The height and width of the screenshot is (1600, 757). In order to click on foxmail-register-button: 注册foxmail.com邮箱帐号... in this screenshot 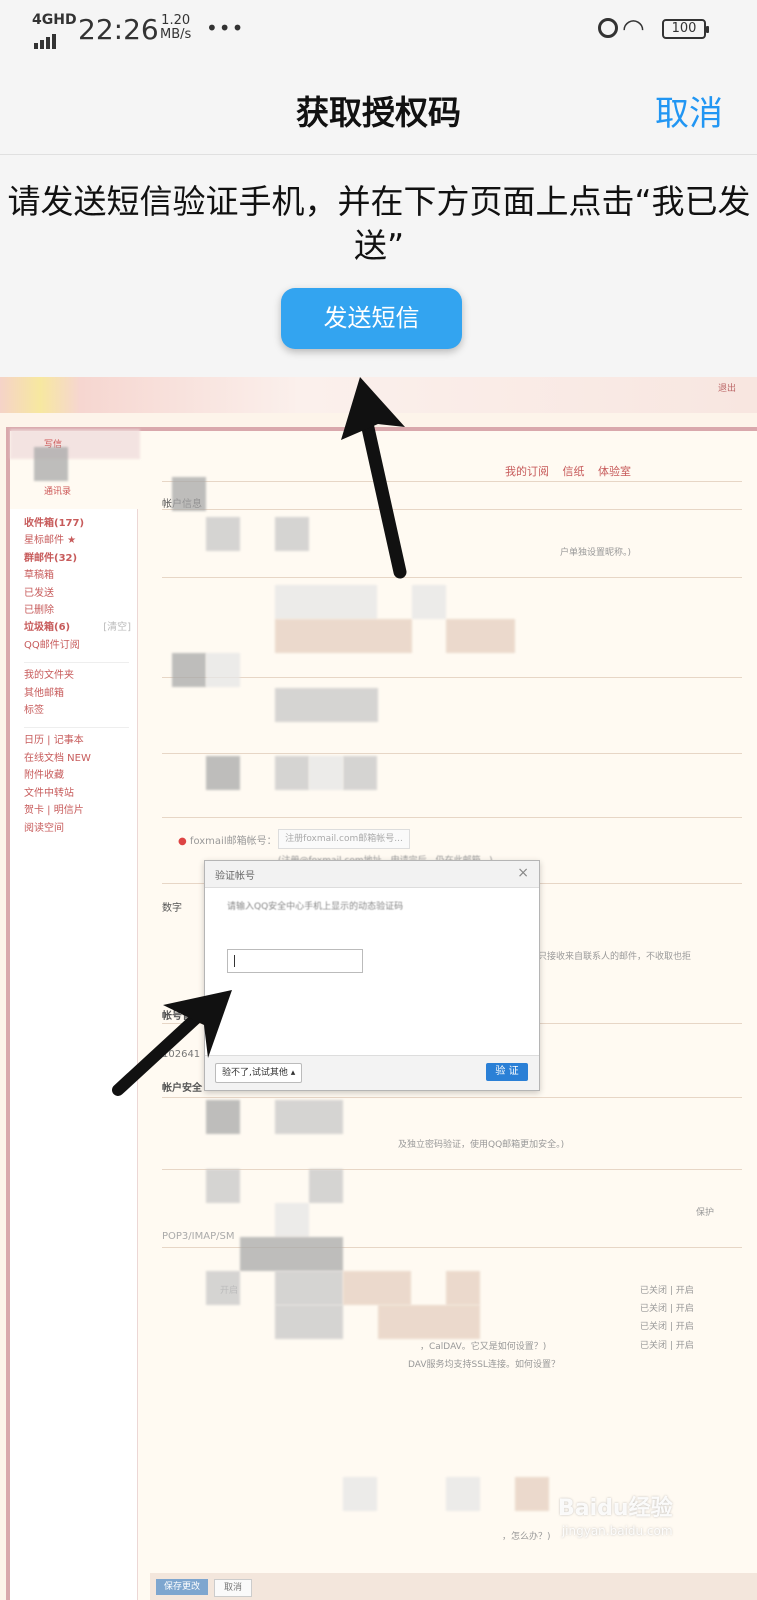, I will do `click(344, 839)`.